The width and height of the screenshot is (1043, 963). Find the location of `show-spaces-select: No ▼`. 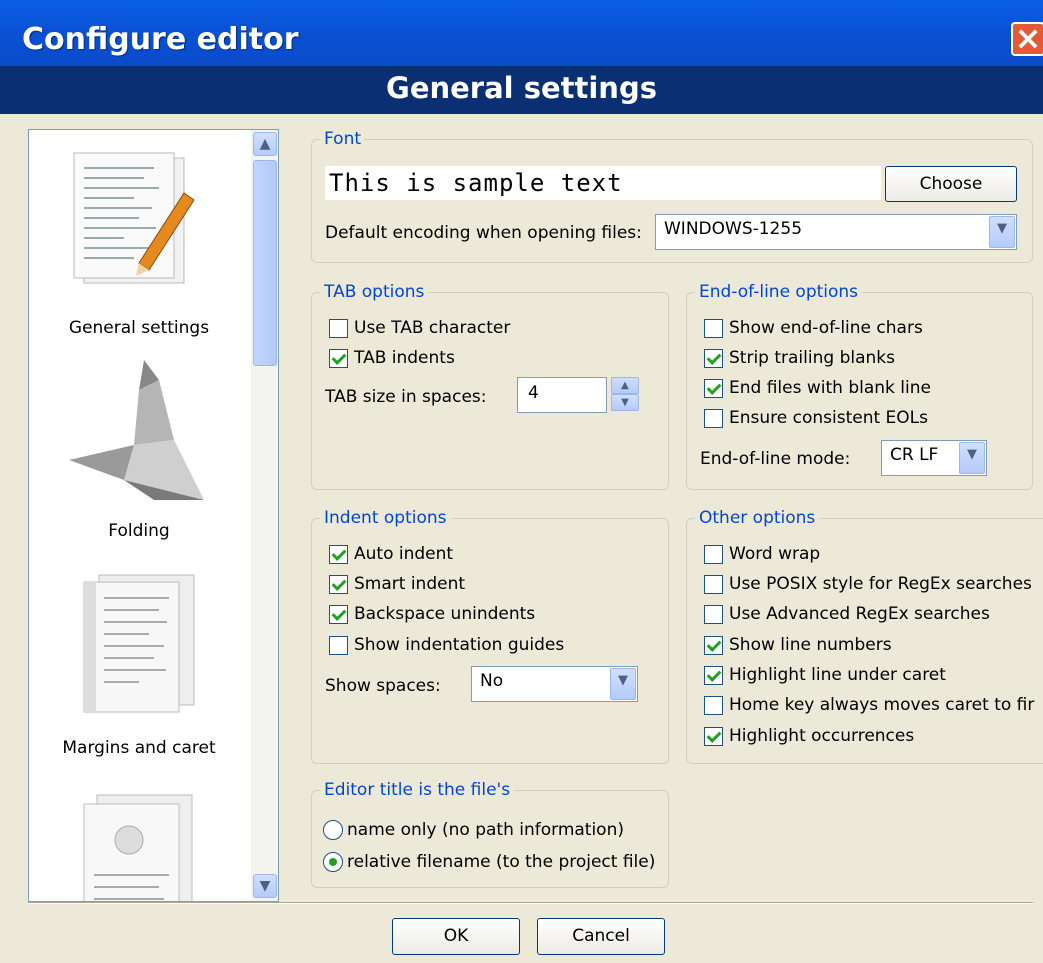

show-spaces-select: No ▼ is located at coordinates (554, 684).